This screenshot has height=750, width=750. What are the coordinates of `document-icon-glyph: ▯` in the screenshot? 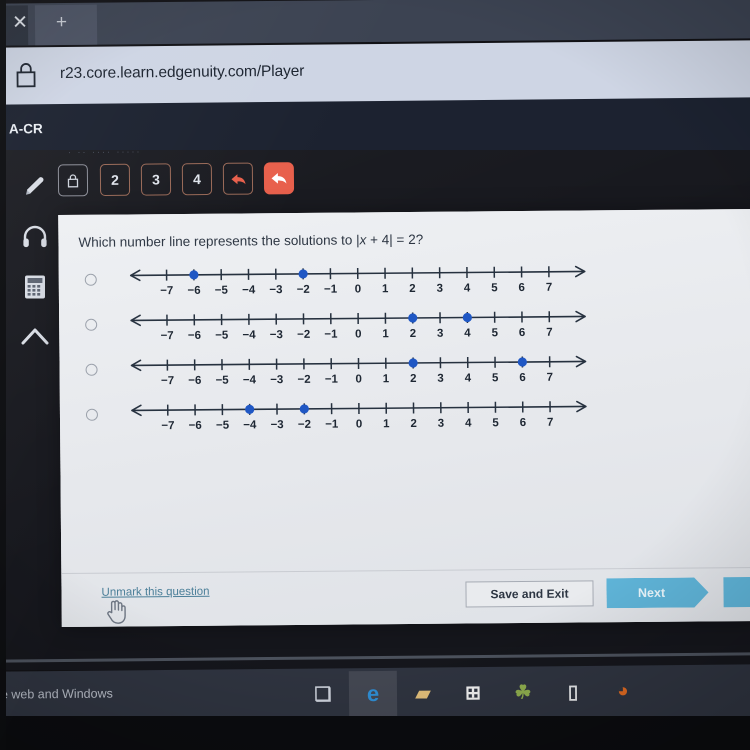 It's located at (573, 692).